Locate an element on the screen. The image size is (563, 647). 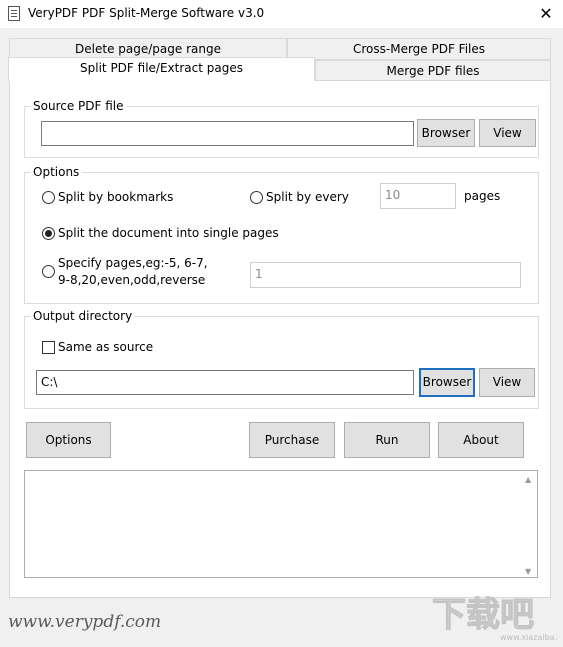
options-legend: Options is located at coordinates (56, 172).